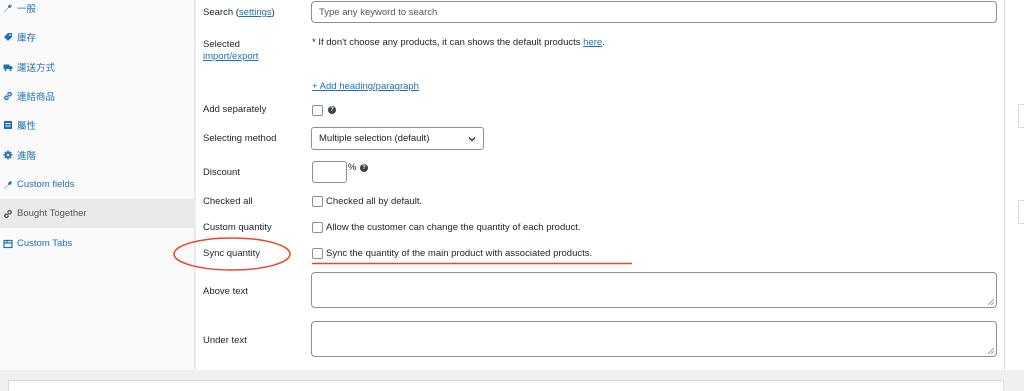 The width and height of the screenshot is (1024, 391). What do you see at coordinates (27, 126) in the screenshot?
I see `sidebar-item-label: 屬性` at bounding box center [27, 126].